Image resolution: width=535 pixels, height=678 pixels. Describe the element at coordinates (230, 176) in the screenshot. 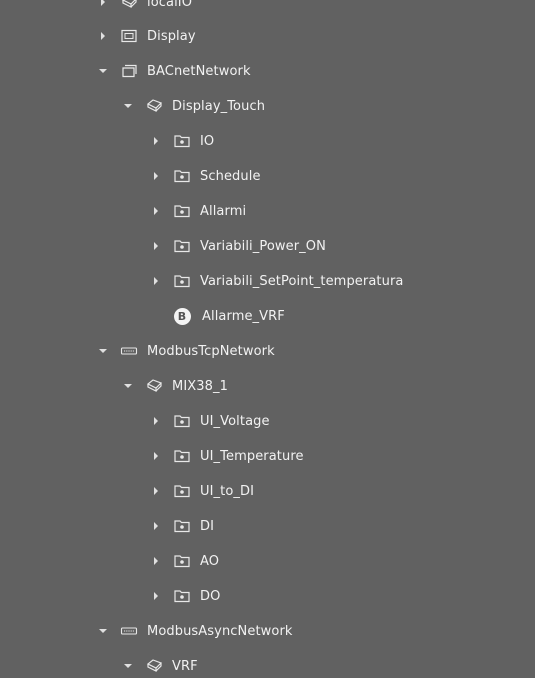

I see `tree-item-label: Schedule` at that location.